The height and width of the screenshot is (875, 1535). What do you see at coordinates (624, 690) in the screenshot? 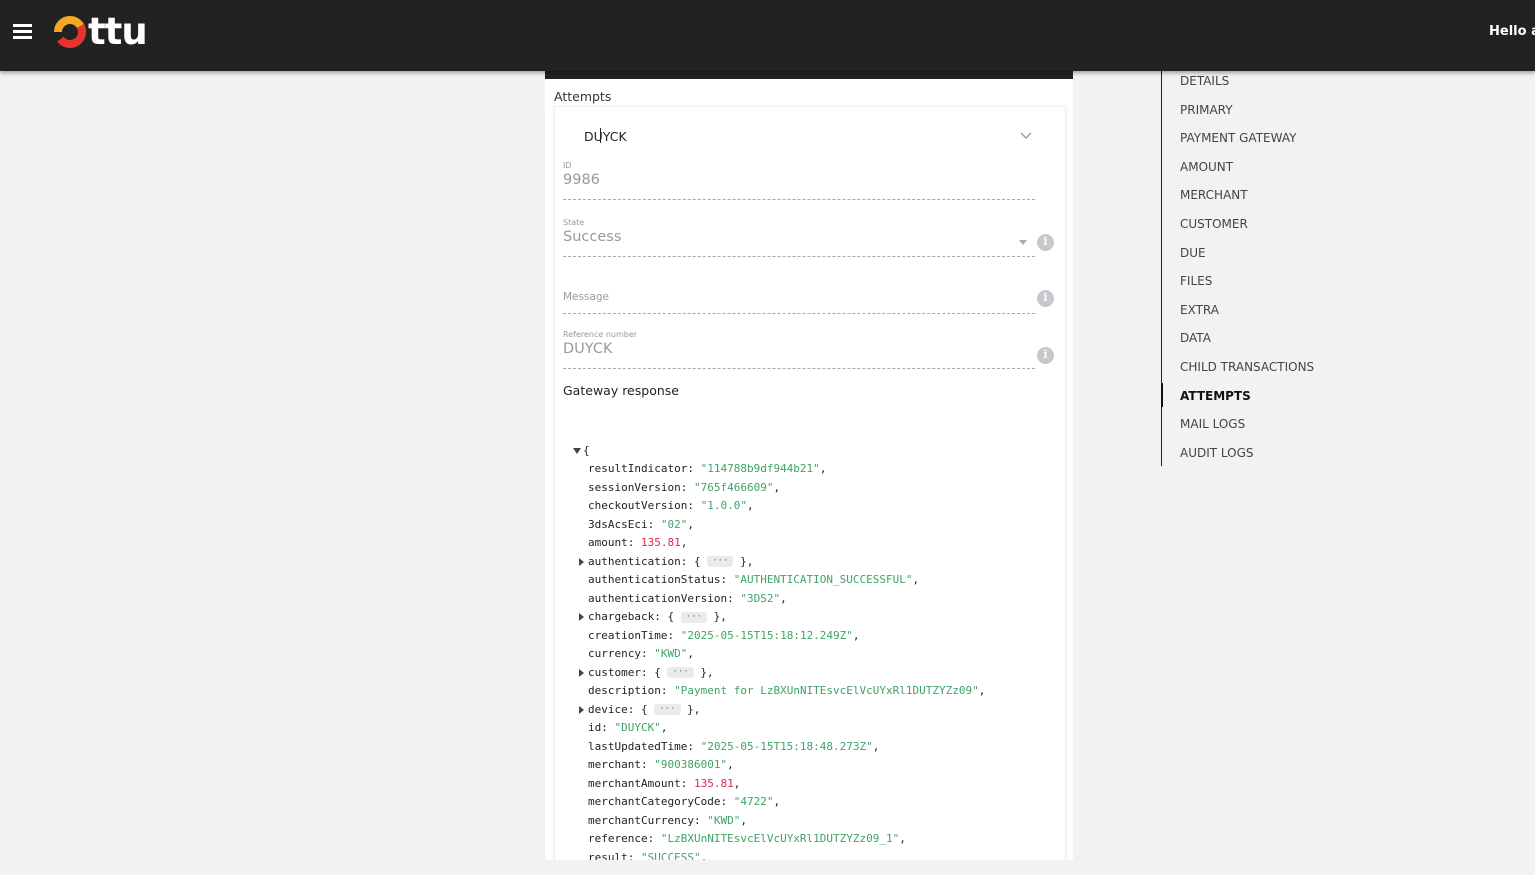
I see `json-key: description` at bounding box center [624, 690].